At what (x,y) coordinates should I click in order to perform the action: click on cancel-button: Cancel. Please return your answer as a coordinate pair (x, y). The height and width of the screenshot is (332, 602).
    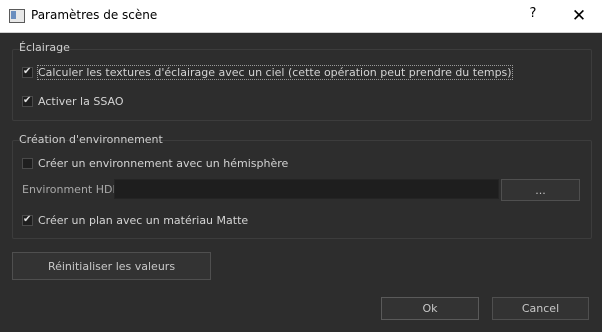
    Looking at the image, I should click on (540, 308).